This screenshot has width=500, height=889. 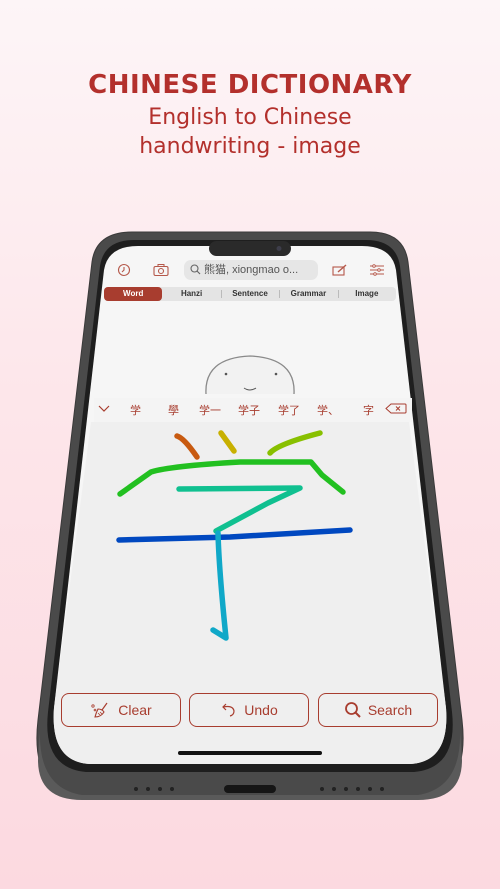 What do you see at coordinates (366, 294) in the screenshot?
I see `tab-image: Image` at bounding box center [366, 294].